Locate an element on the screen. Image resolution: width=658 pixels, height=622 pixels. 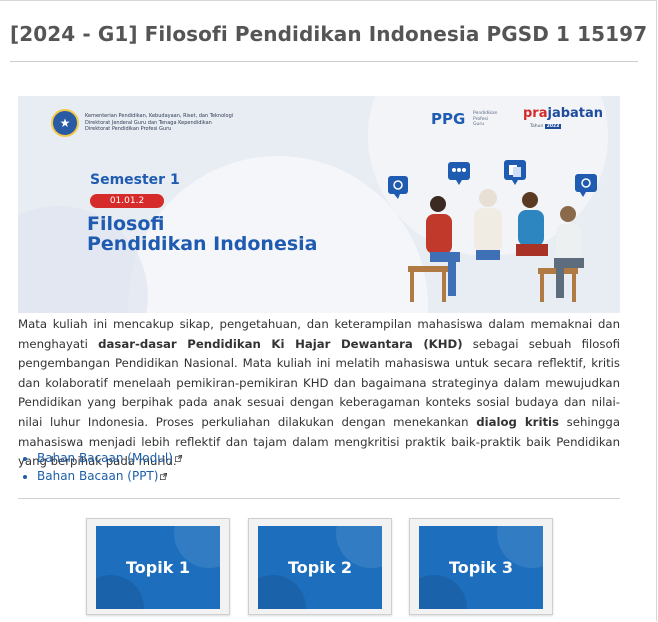
discussion-illustration is located at coordinates (492, 231).